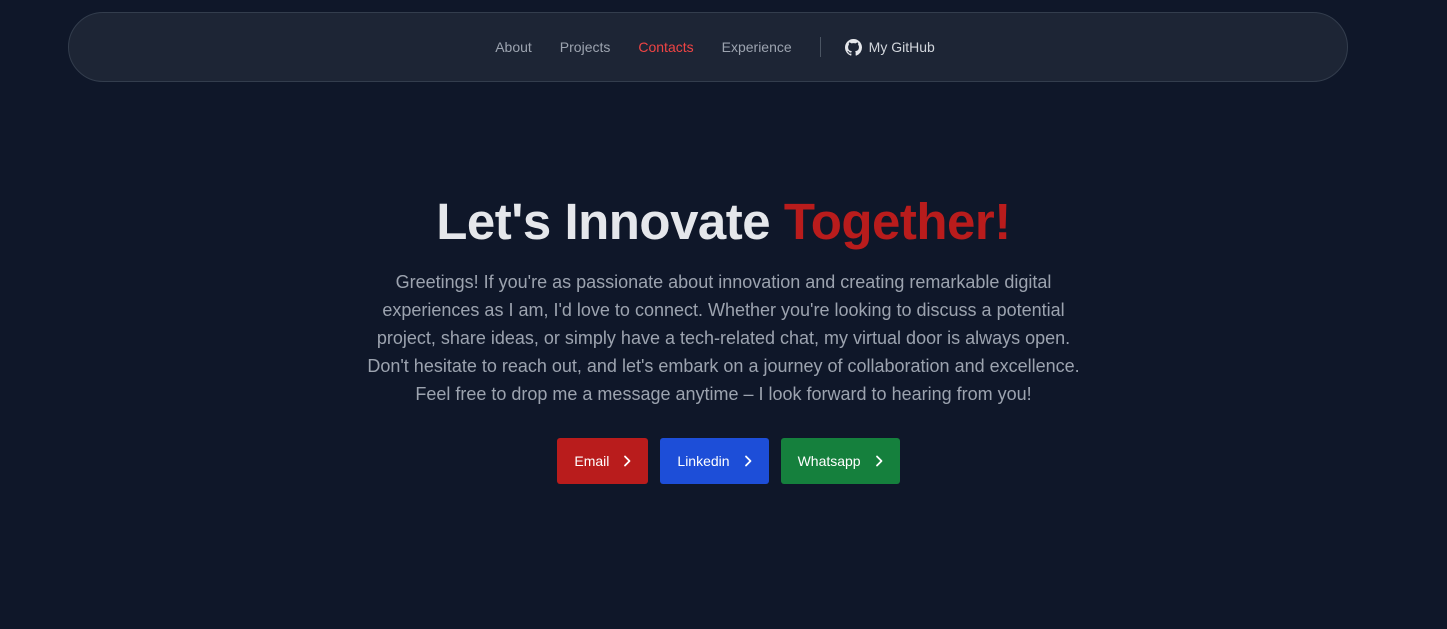 The image size is (1447, 629). I want to click on nav-link-projects: Projects, so click(585, 47).